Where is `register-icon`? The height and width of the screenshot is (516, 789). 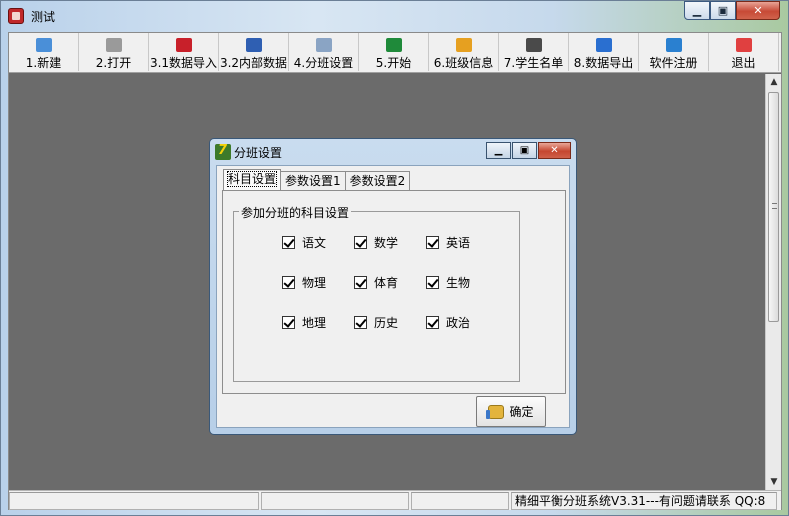 register-icon is located at coordinates (673, 45).